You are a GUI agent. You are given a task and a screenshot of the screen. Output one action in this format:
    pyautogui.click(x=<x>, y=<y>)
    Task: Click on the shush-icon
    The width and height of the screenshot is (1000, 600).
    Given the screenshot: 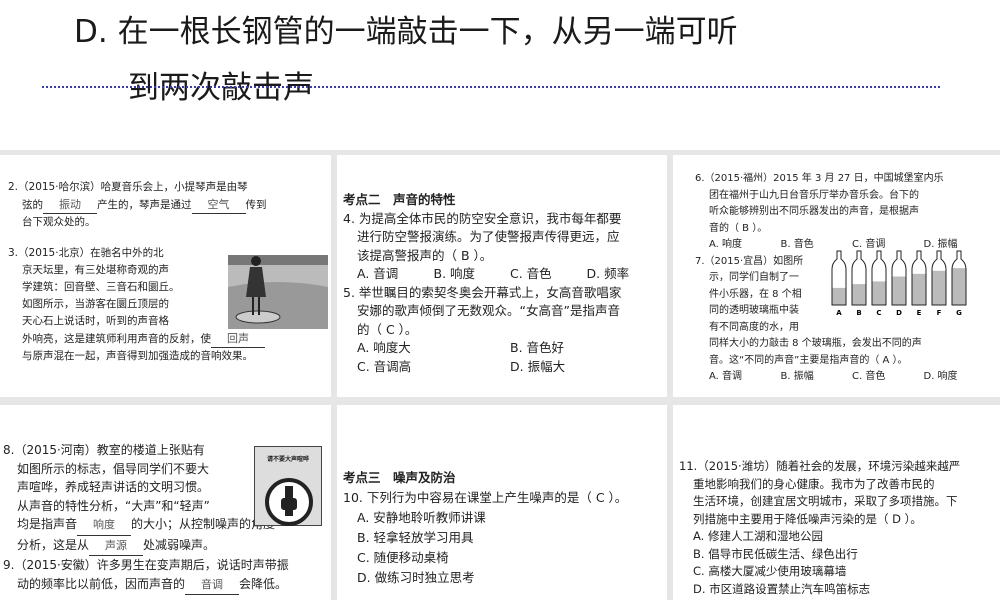 What is the action you would take?
    pyautogui.click(x=289, y=501)
    